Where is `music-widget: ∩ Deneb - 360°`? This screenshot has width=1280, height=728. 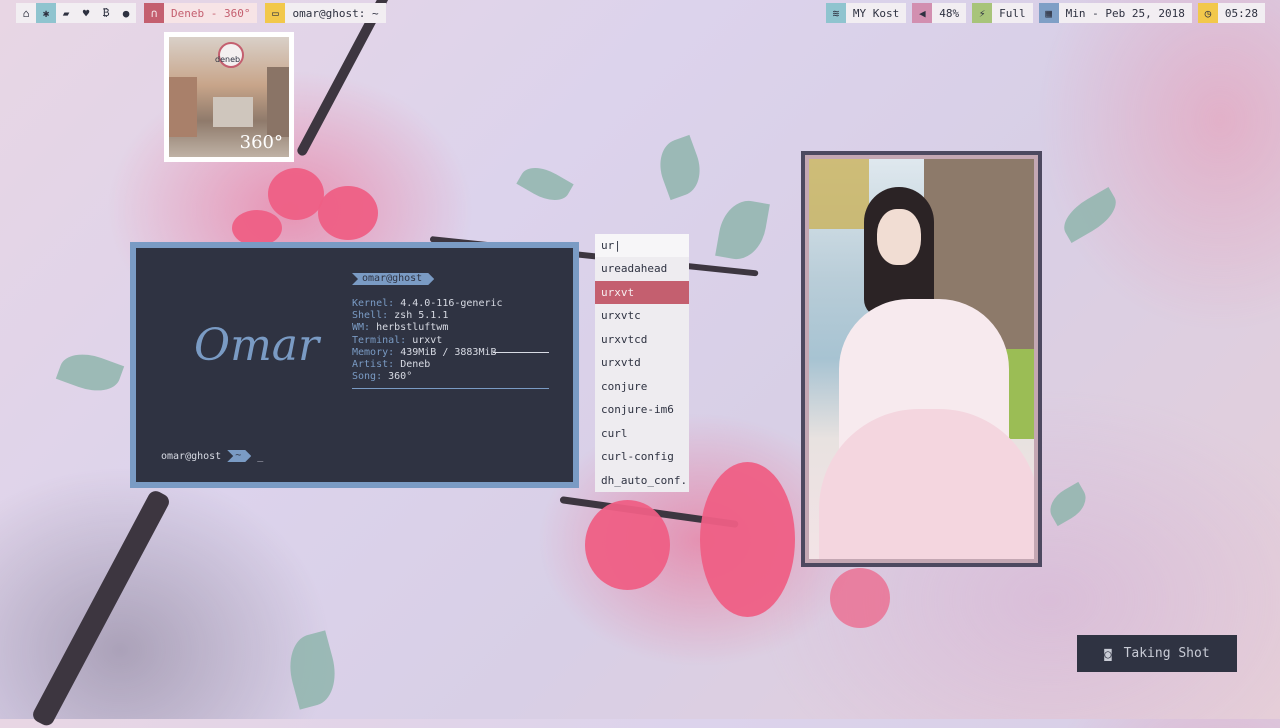
music-widget: ∩ Deneb - 360° is located at coordinates (201, 13).